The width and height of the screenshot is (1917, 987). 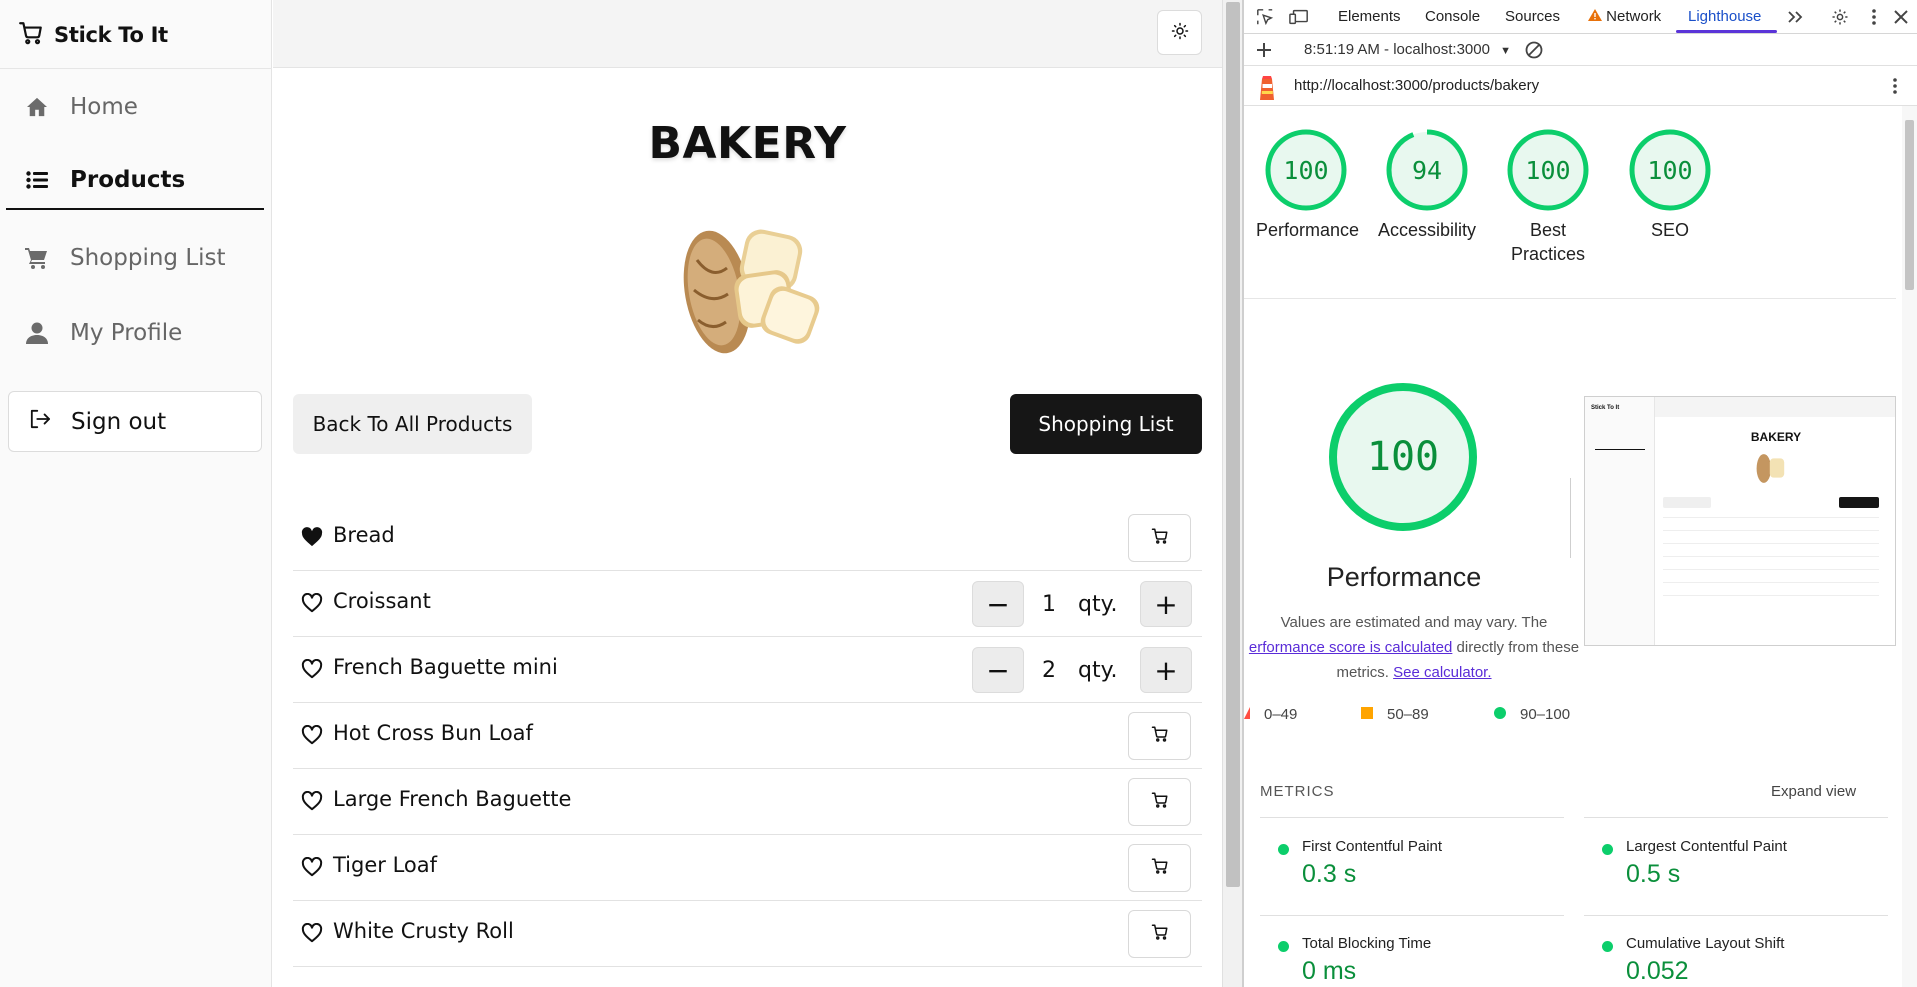 I want to click on tab-lighthouse: Lighthouse, so click(x=1724, y=16).